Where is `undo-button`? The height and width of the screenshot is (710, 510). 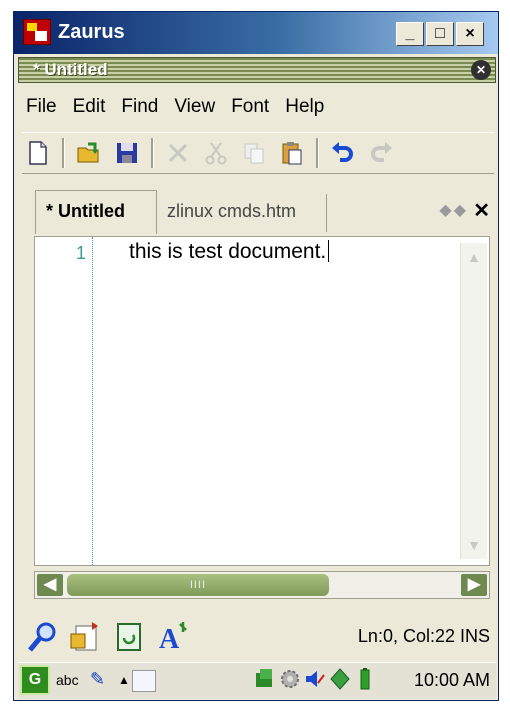
undo-button is located at coordinates (343, 153).